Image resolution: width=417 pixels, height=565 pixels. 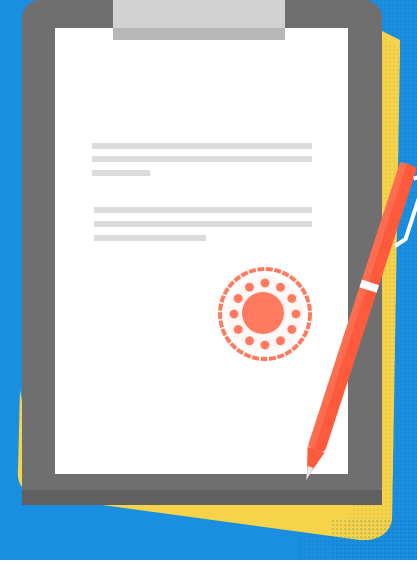 What do you see at coordinates (265, 314) in the screenshot?
I see `stamp-icon` at bounding box center [265, 314].